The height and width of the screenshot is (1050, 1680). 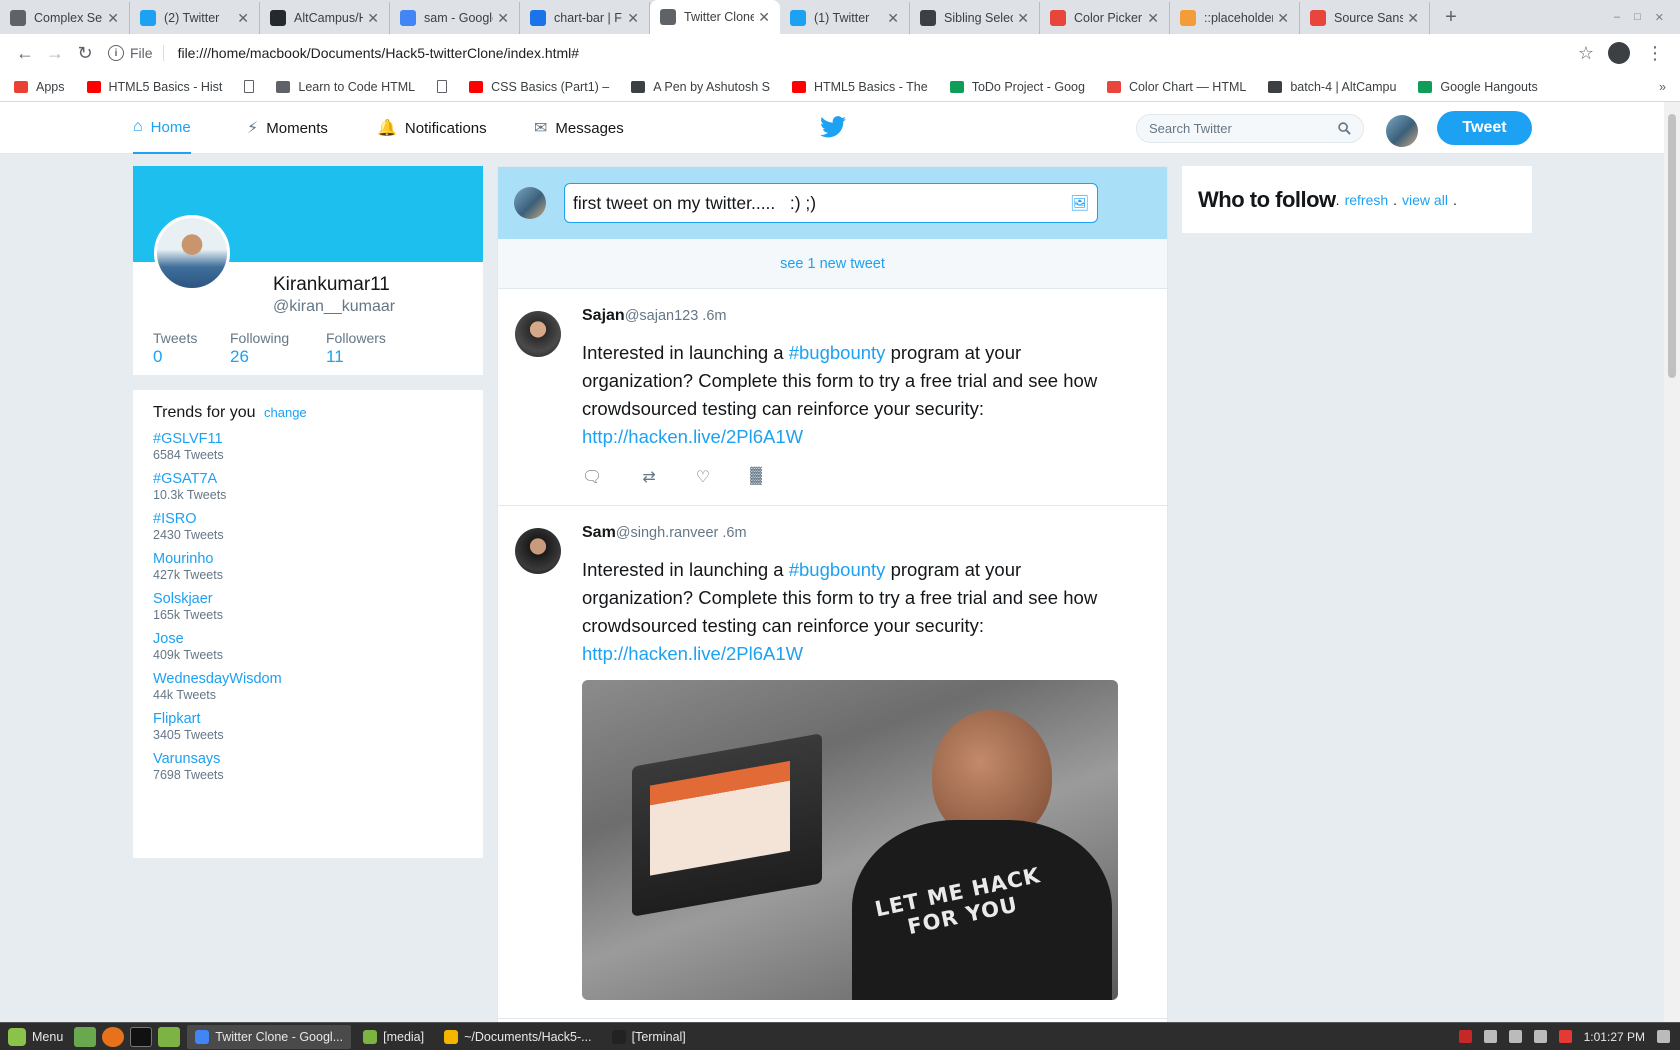 What do you see at coordinates (1079, 203) in the screenshot?
I see `image-upload-icon: 🖼` at bounding box center [1079, 203].